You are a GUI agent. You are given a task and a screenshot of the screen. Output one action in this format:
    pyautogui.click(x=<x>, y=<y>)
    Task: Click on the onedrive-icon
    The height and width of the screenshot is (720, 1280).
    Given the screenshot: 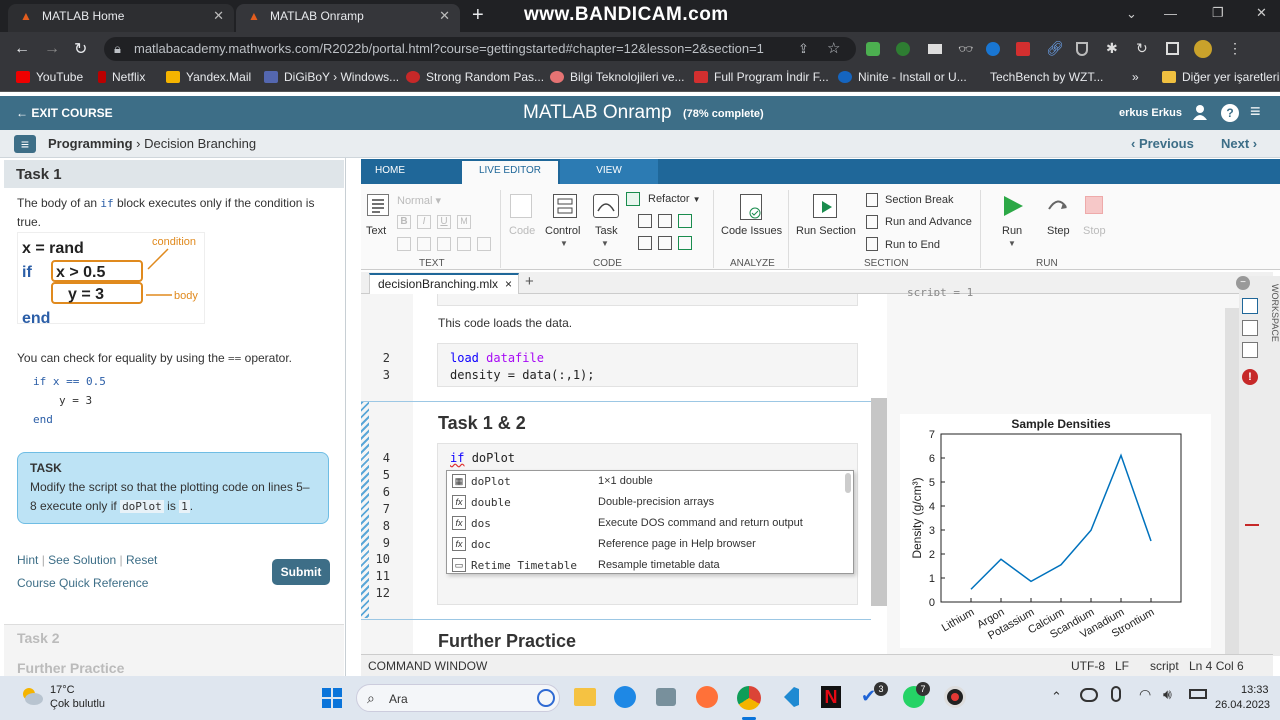 What is the action you would take?
    pyautogui.click(x=1089, y=695)
    